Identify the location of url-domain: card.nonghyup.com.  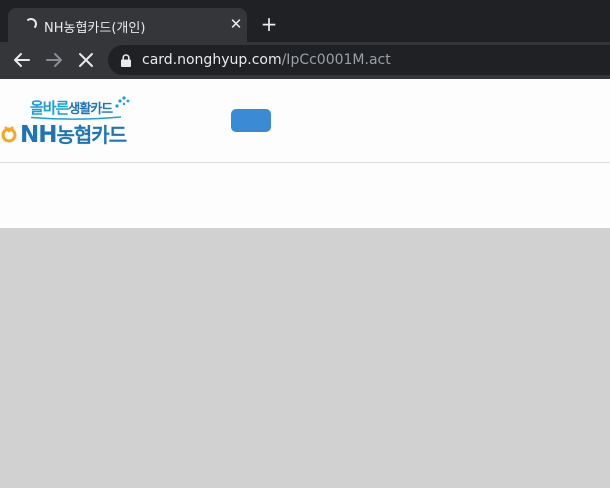
(212, 60).